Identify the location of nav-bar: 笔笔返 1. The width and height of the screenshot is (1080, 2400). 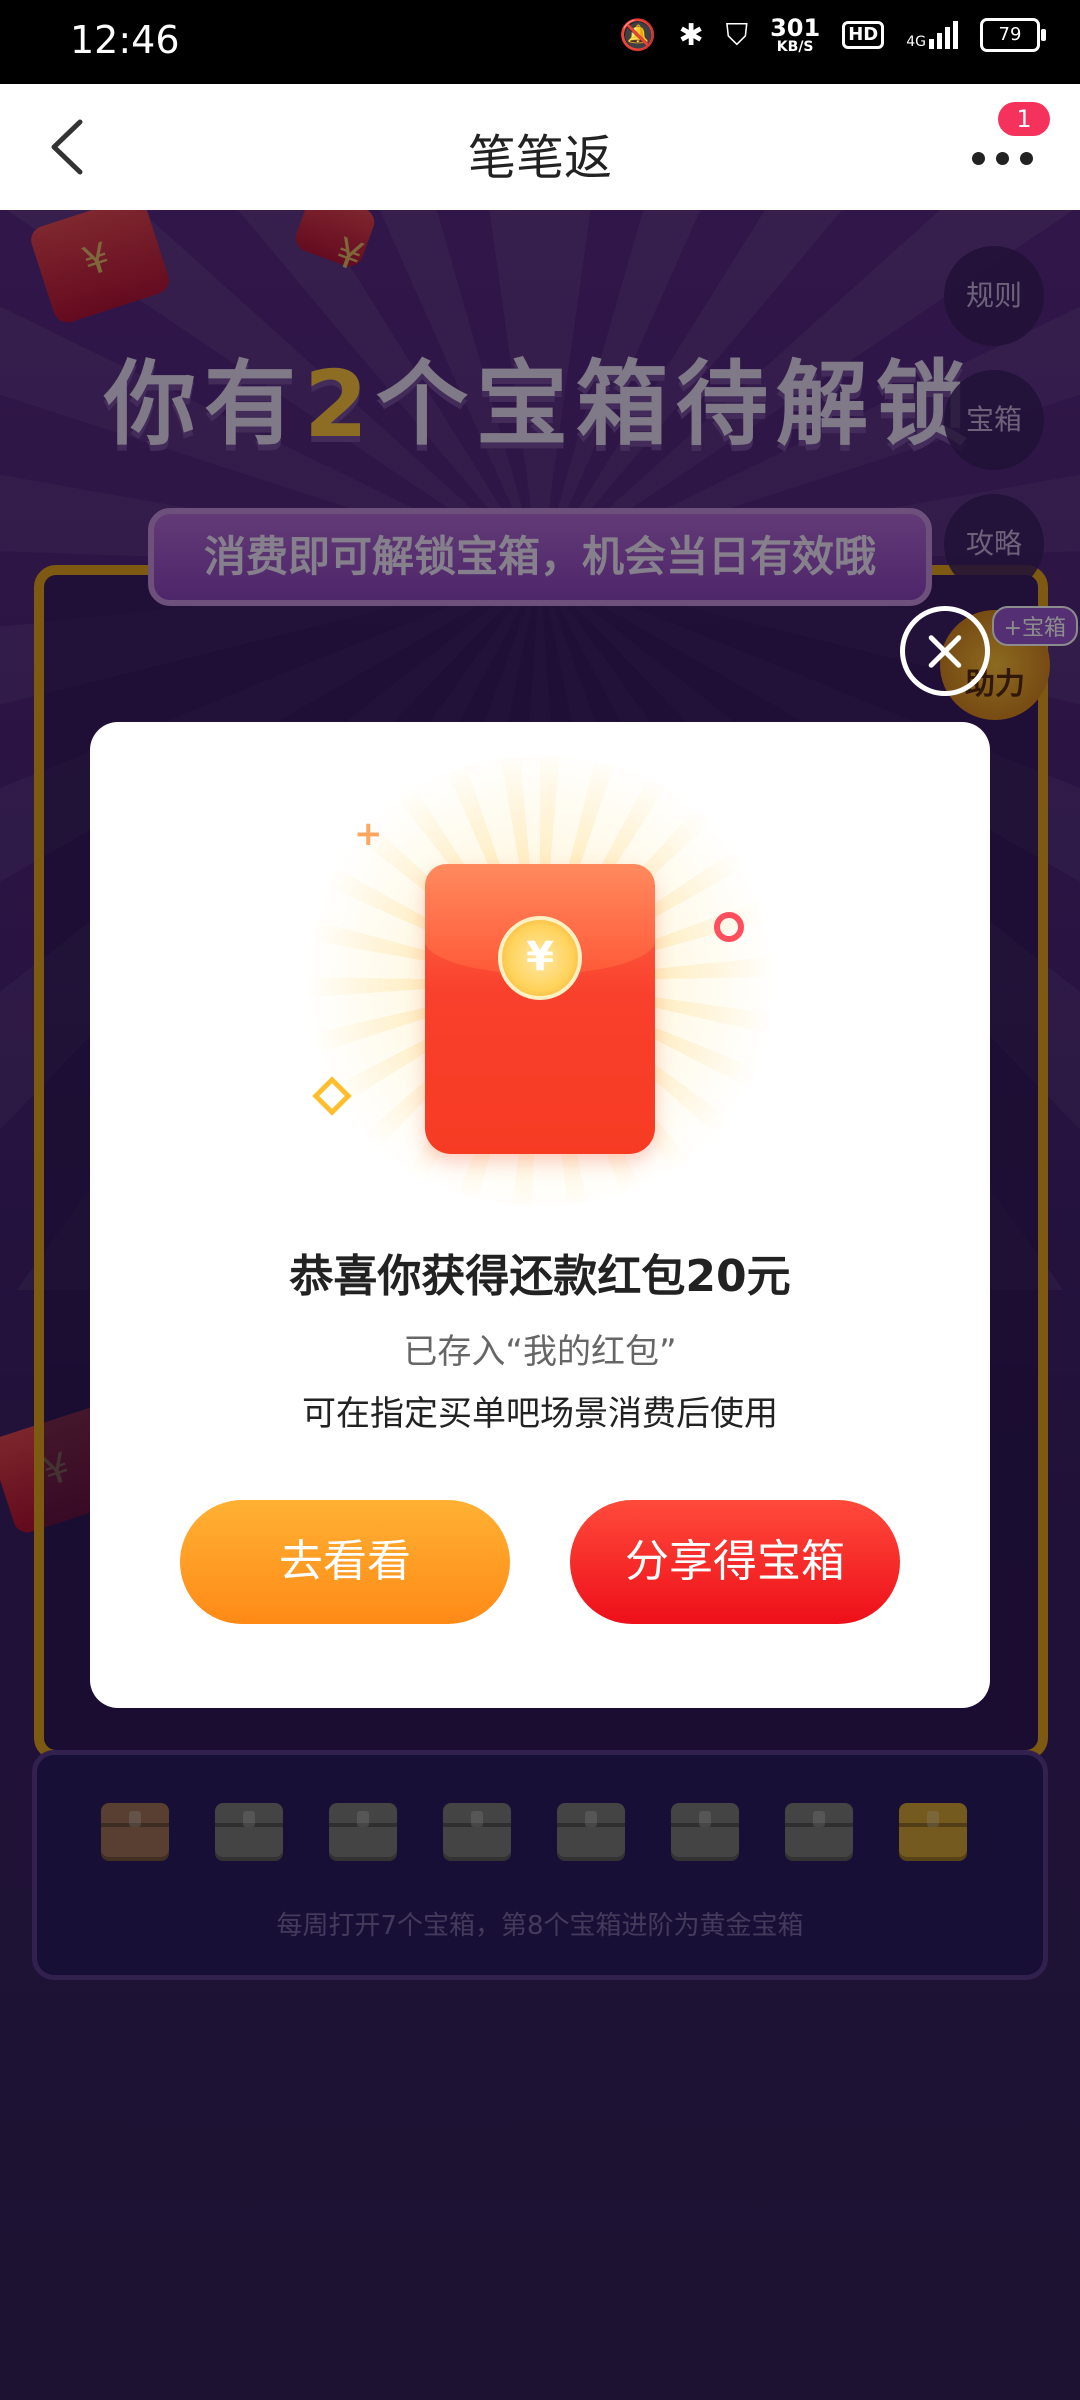
(540, 147).